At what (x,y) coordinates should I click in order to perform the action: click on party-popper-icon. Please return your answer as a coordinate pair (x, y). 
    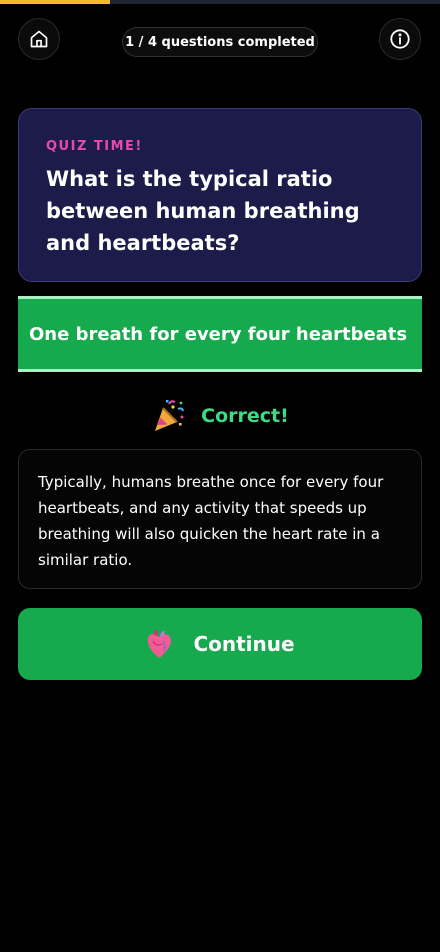
    Looking at the image, I should click on (170, 415).